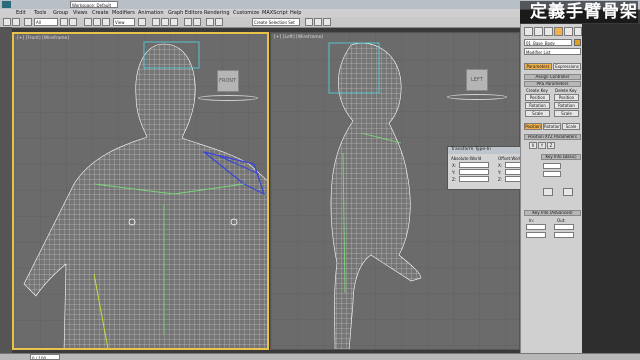 This screenshot has width=640, height=360. What do you see at coordinates (561, 157) in the screenshot?
I see `key-info-basic-rollout: Key Info (Basic)` at bounding box center [561, 157].